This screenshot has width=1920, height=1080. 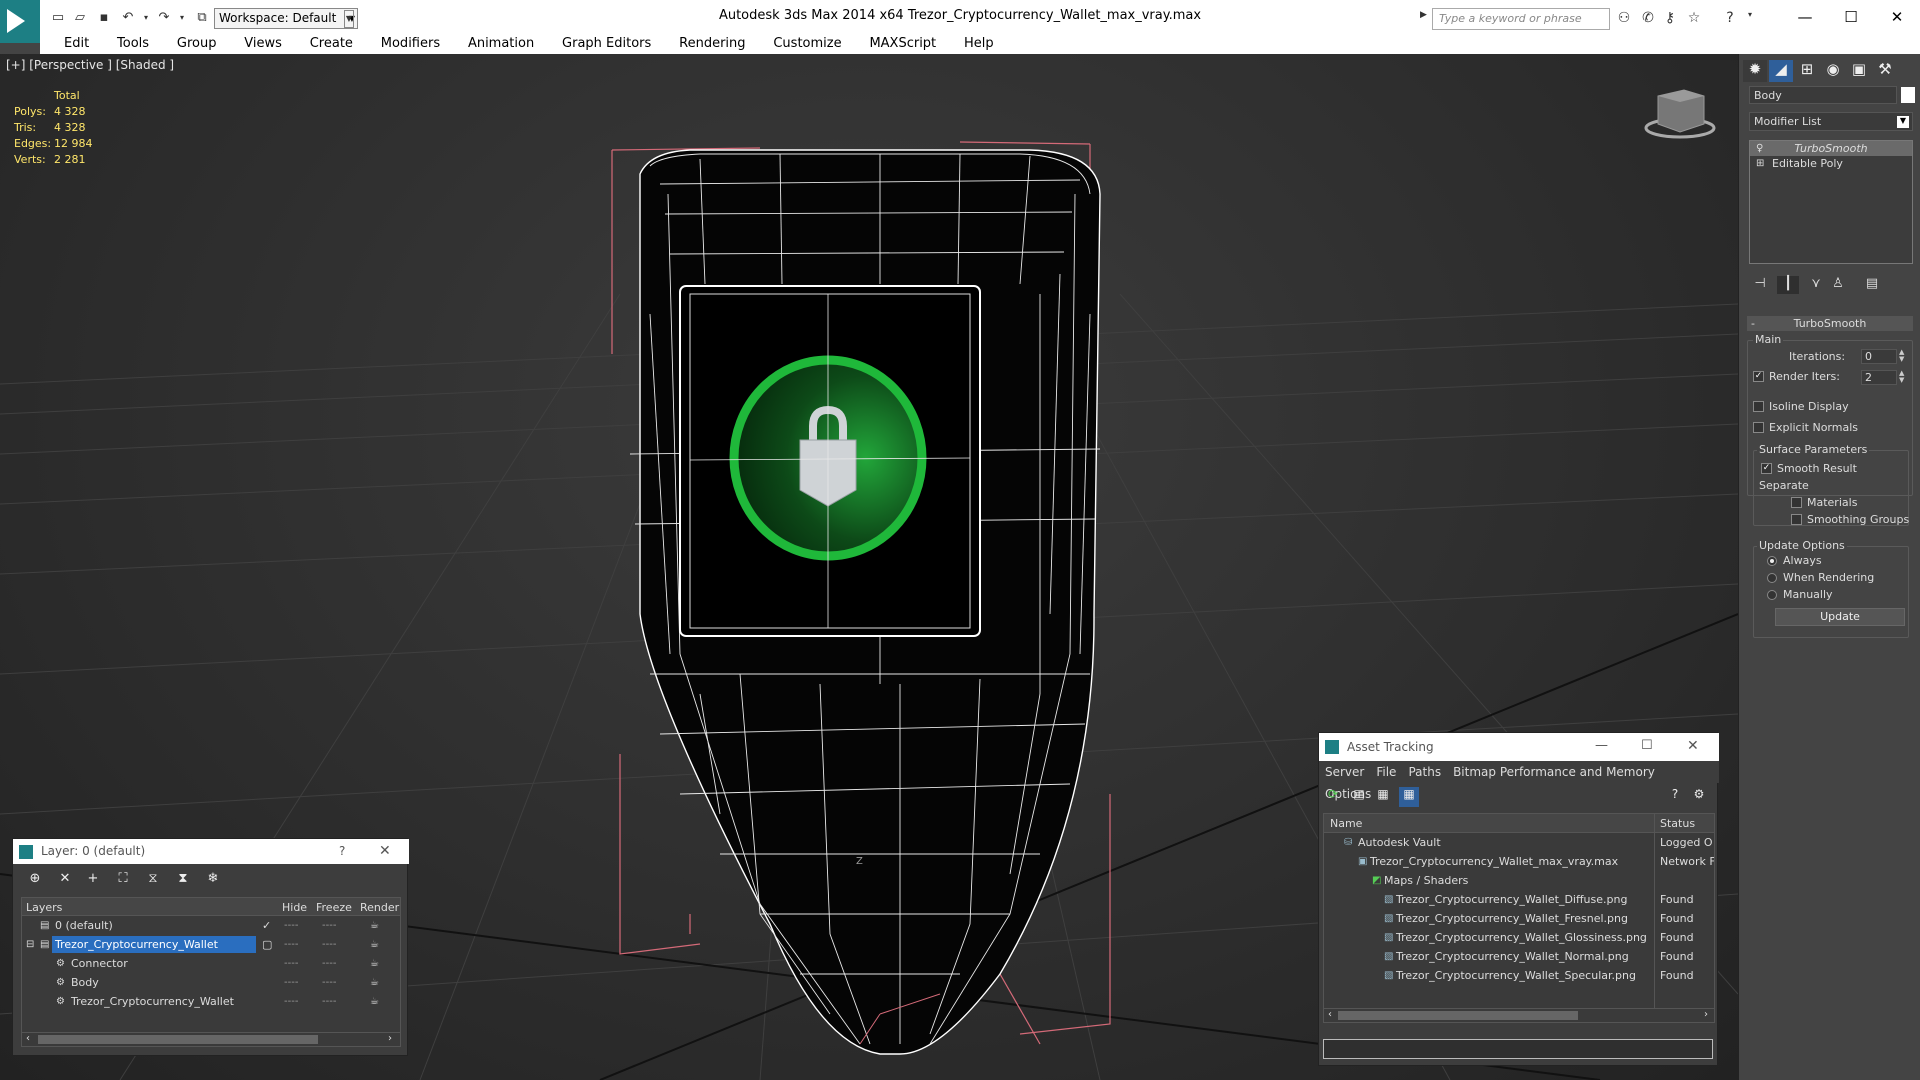 What do you see at coordinates (1823, 95) in the screenshot?
I see `object-name-field: Body` at bounding box center [1823, 95].